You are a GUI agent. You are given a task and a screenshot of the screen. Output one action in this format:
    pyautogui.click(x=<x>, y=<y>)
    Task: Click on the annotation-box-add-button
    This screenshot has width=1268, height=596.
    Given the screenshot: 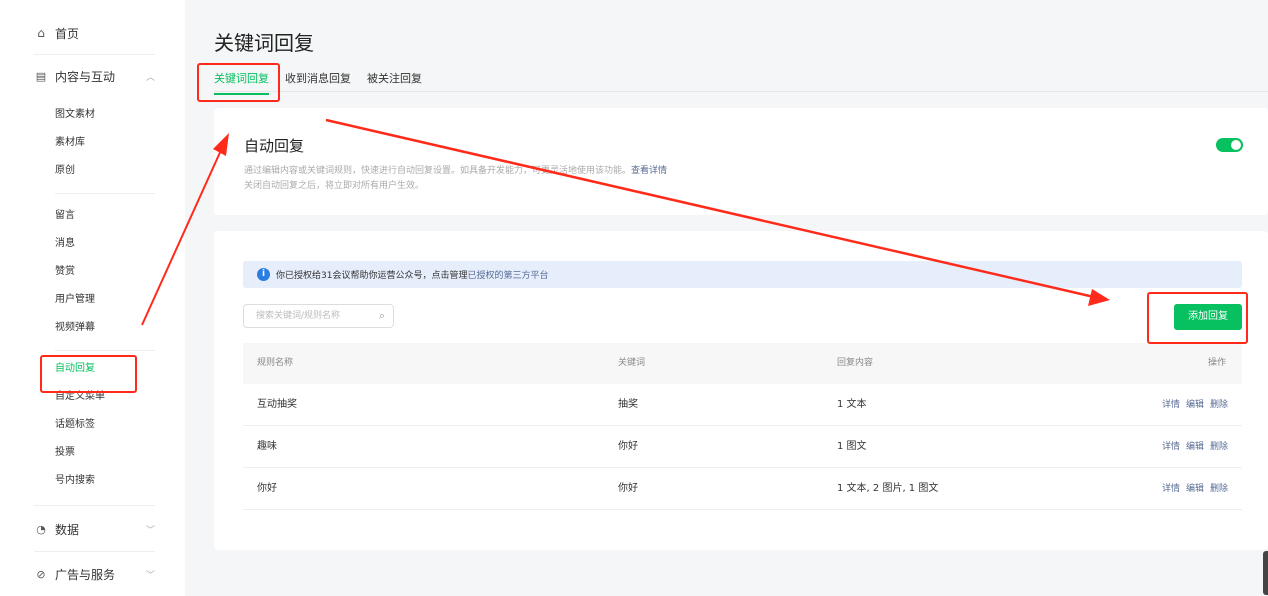 What is the action you would take?
    pyautogui.click(x=1197, y=318)
    